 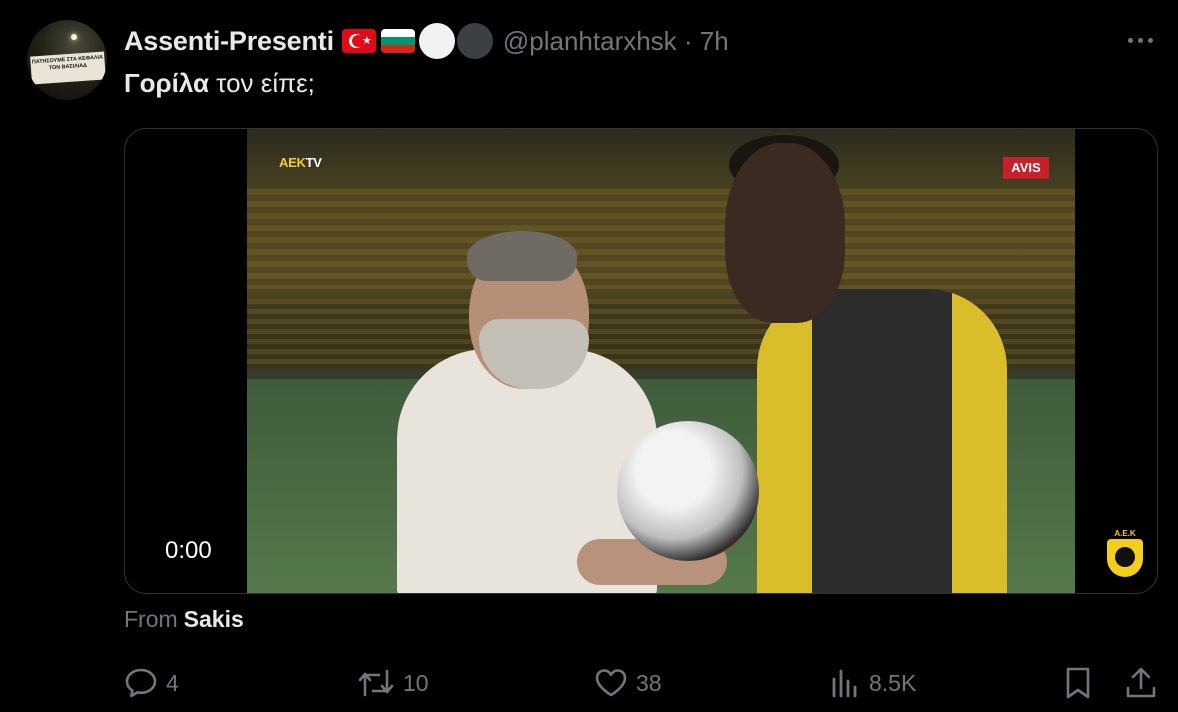 I want to click on tweet-header: Assenti-Presenti ★ @planhtarxhsk · 7h, so click(x=426, y=41).